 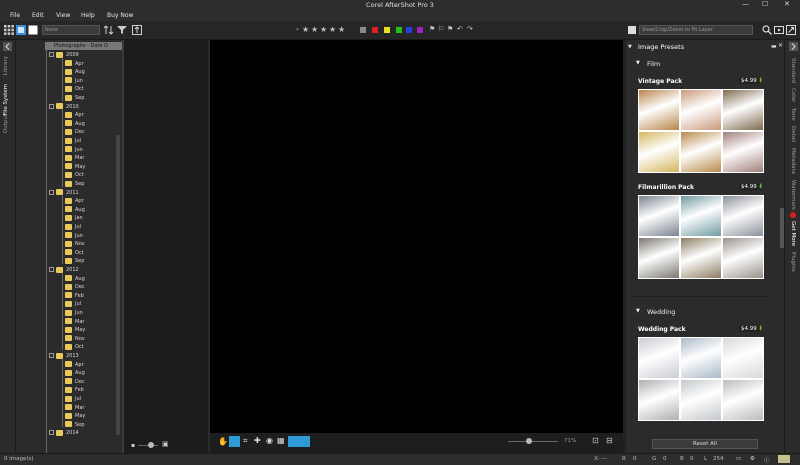 What do you see at coordinates (749, 329) in the screenshot?
I see `price-wedding: $4.99` at bounding box center [749, 329].